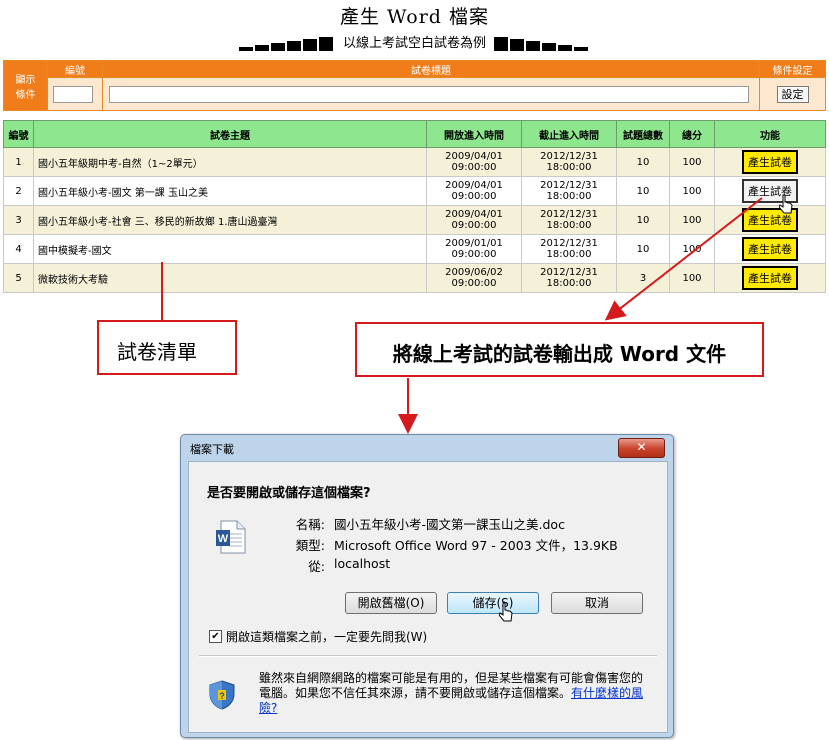 This screenshot has height=740, width=829. I want to click on type-label: 類型:, so click(310, 545).